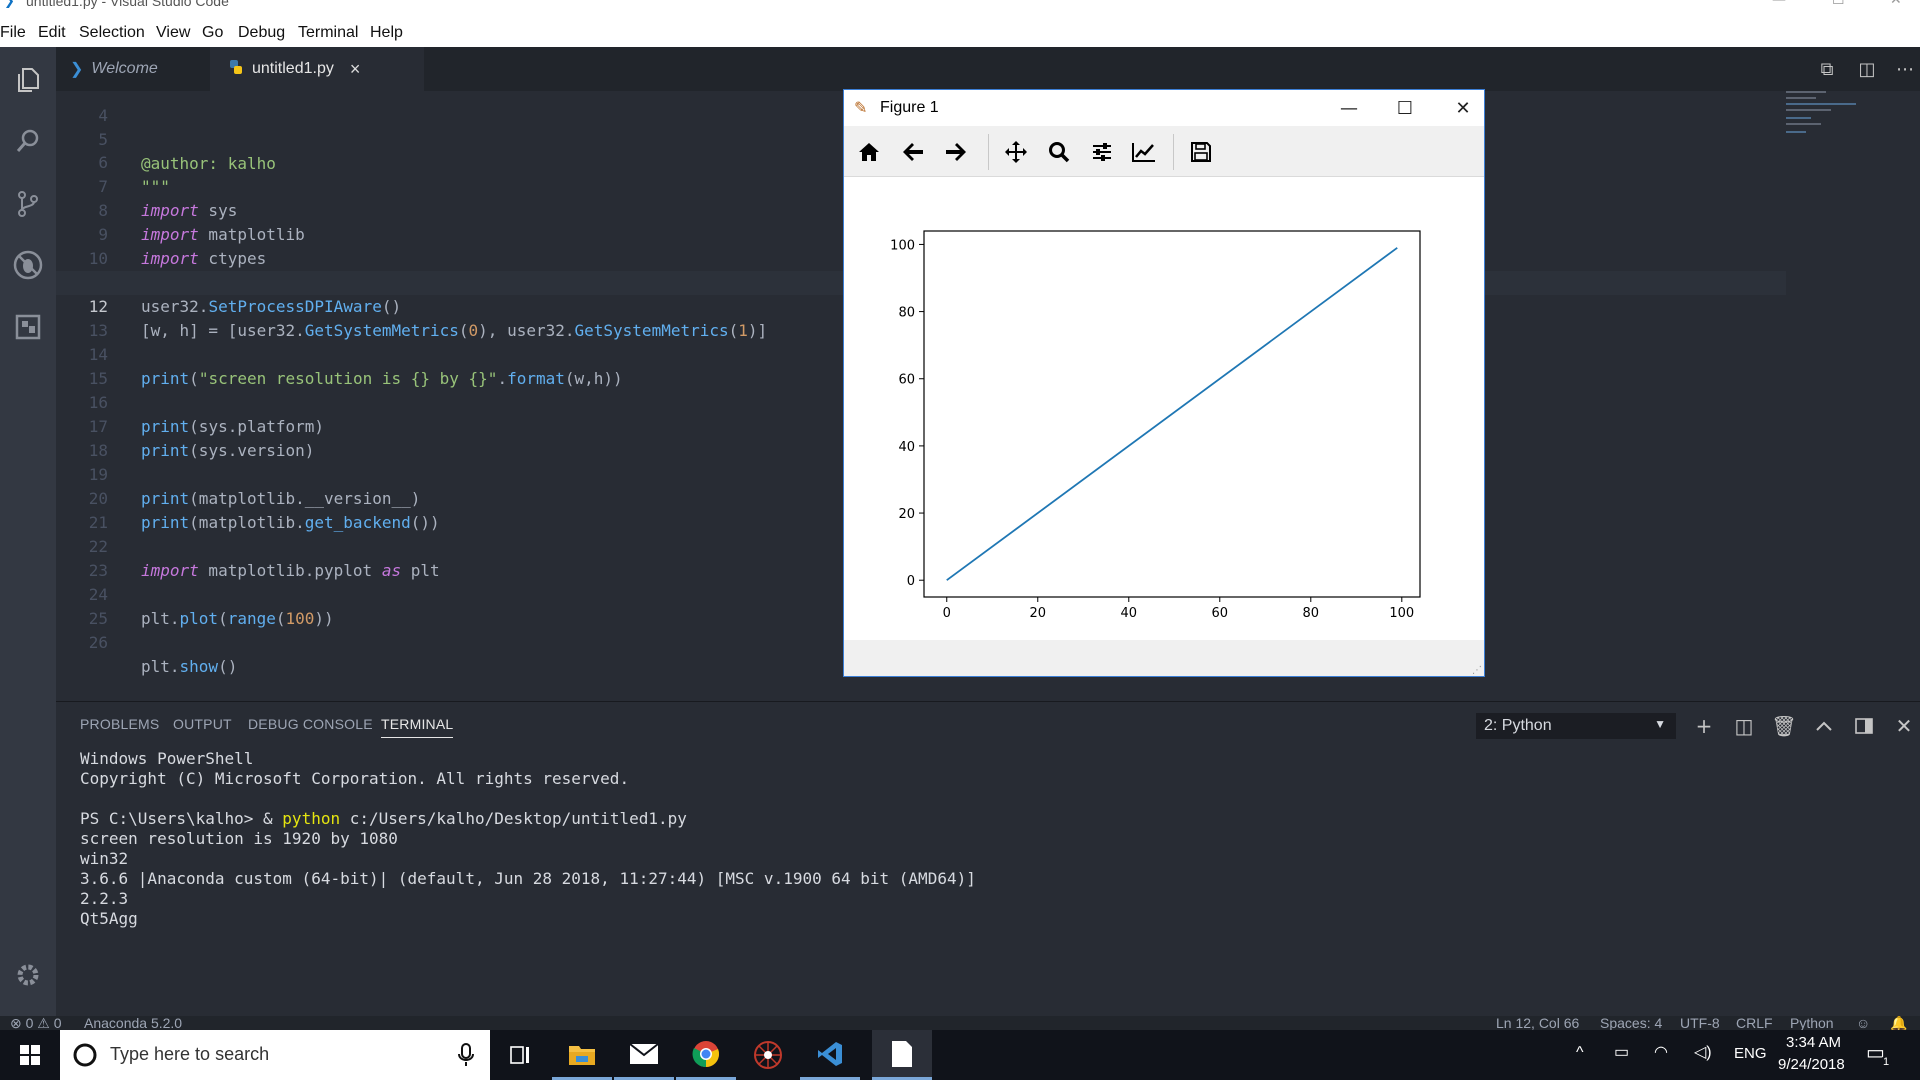 This screenshot has width=1920, height=1080. Describe the element at coordinates (9, 4) in the screenshot. I see `vscode-icon: ❯` at that location.